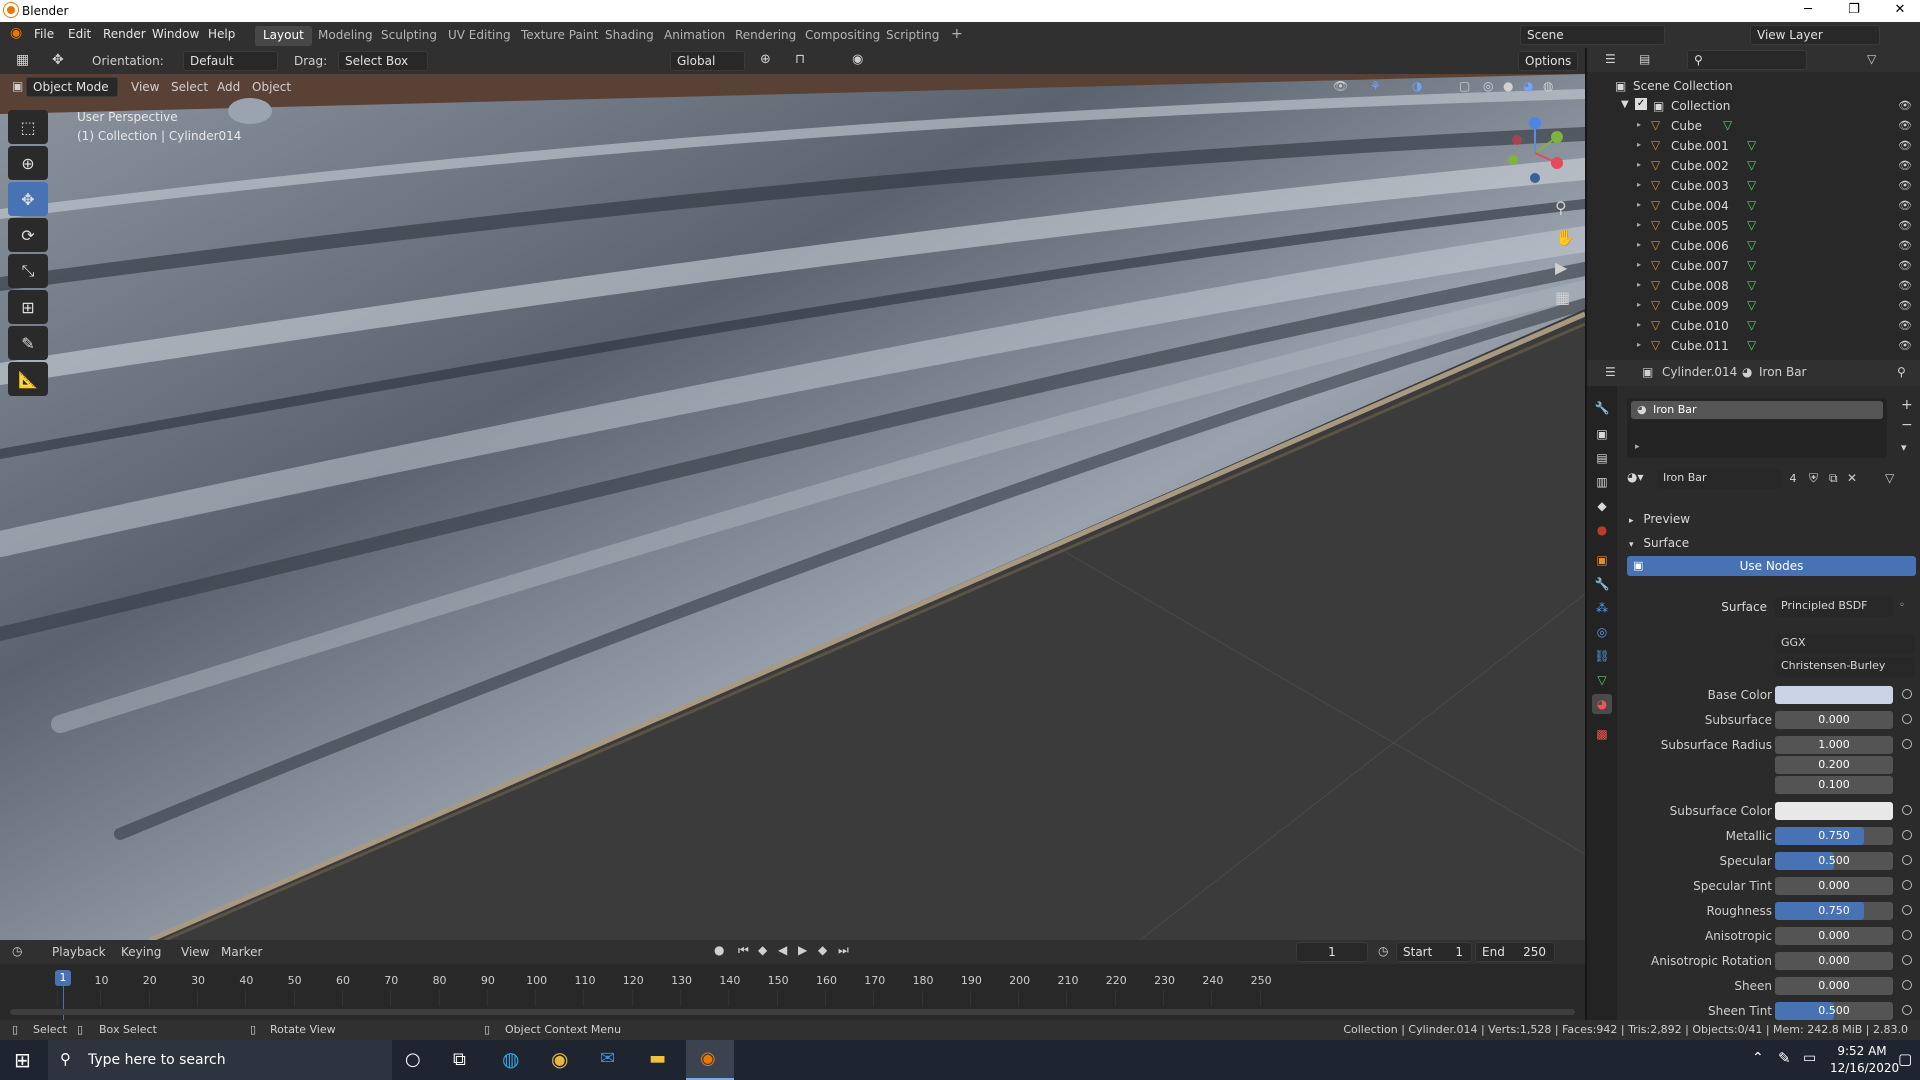  I want to click on fake-user-icon: ⛨, so click(1813, 478).